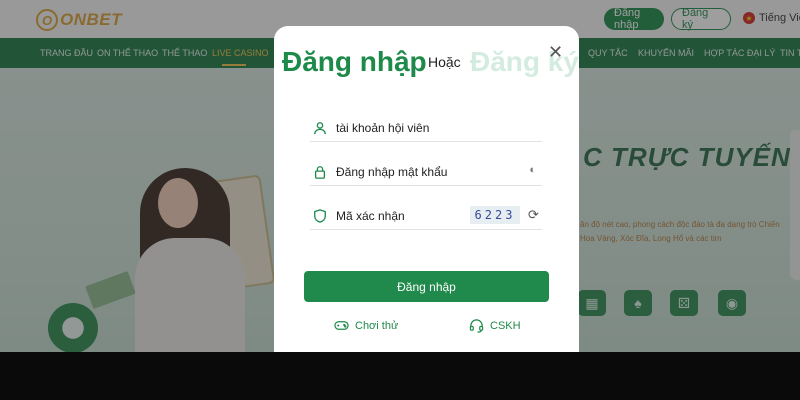 Image resolution: width=800 pixels, height=400 pixels. What do you see at coordinates (555, 52) in the screenshot?
I see `close-icon: ✕` at bounding box center [555, 52].